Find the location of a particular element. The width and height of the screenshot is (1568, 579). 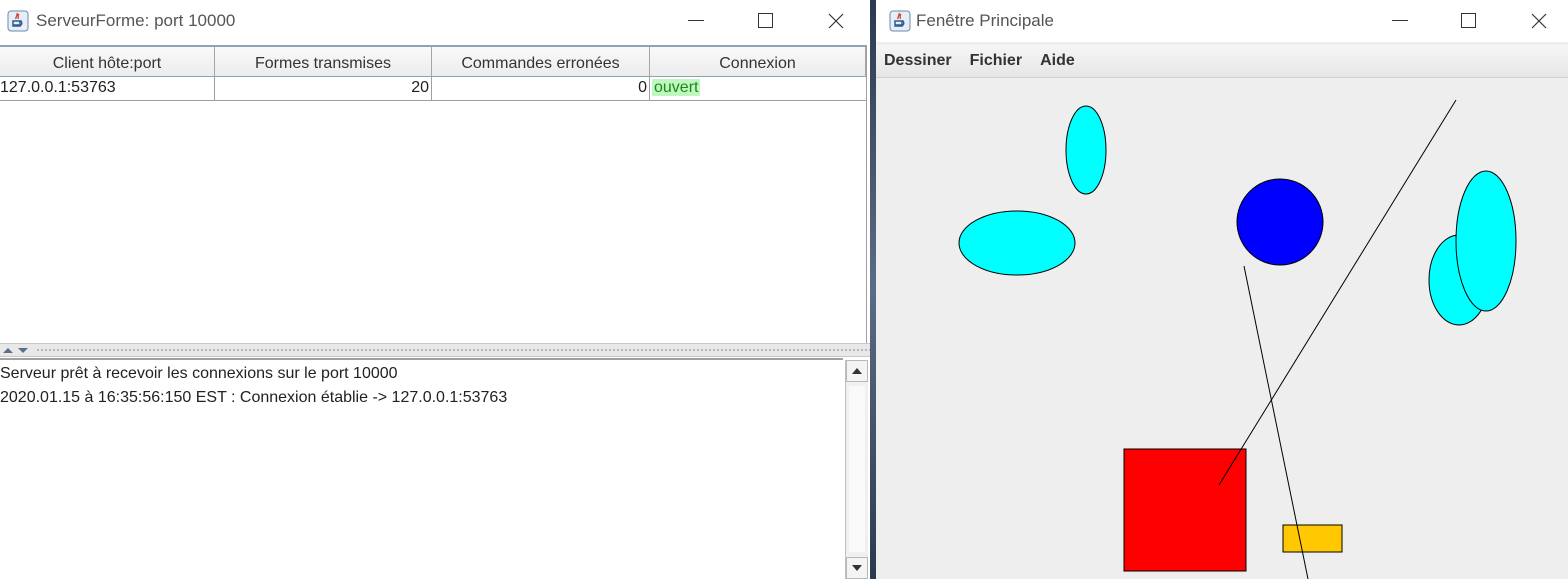

cell-shapes: 20 is located at coordinates (323, 88).